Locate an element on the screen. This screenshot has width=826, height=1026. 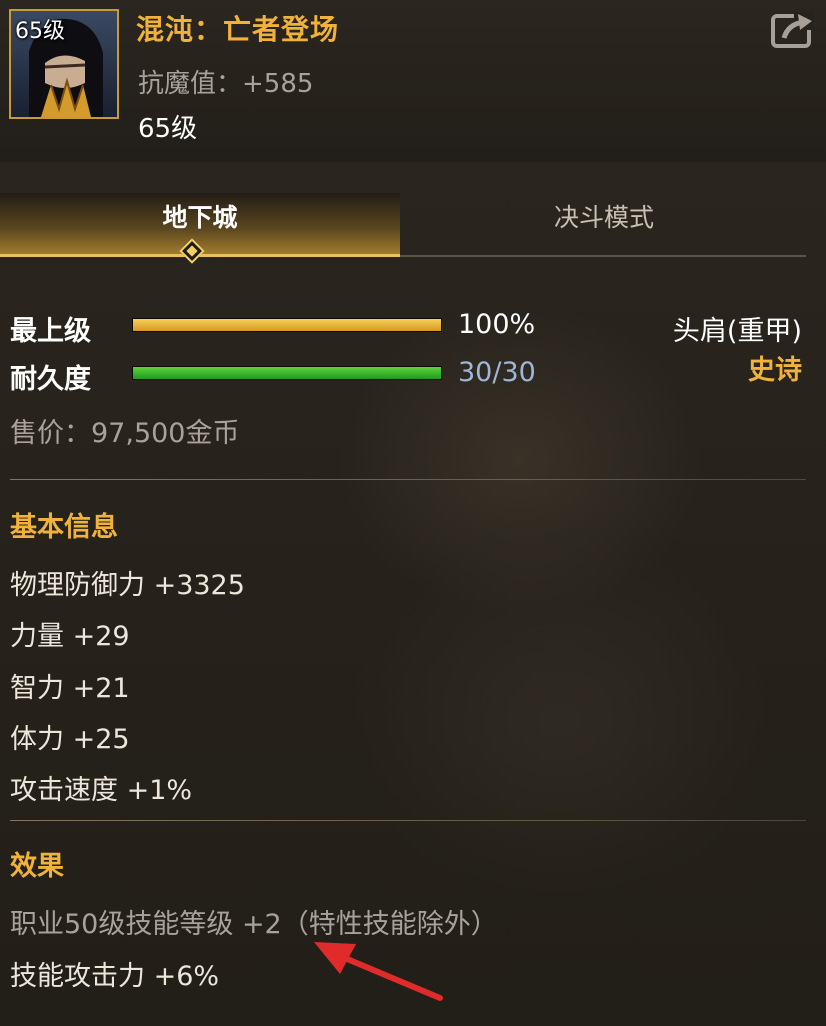
durability-bar is located at coordinates (287, 373).